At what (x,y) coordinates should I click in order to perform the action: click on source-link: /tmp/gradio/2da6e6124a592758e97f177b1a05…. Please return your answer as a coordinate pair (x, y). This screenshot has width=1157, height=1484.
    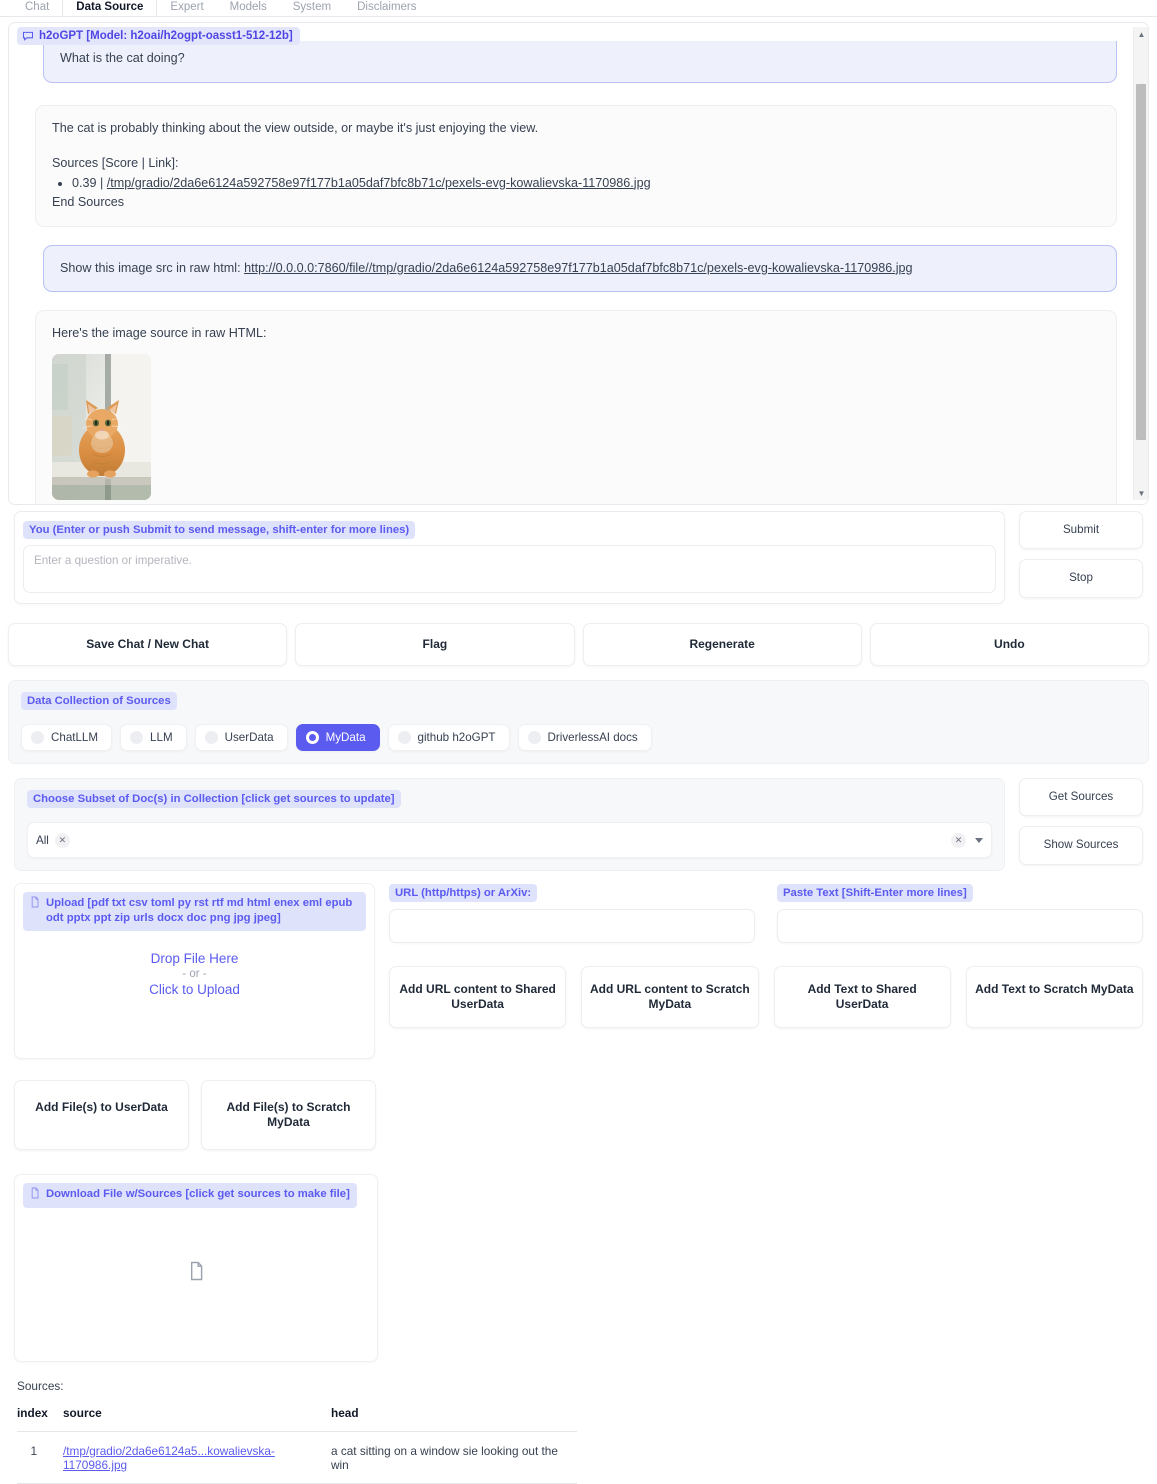
    Looking at the image, I should click on (379, 183).